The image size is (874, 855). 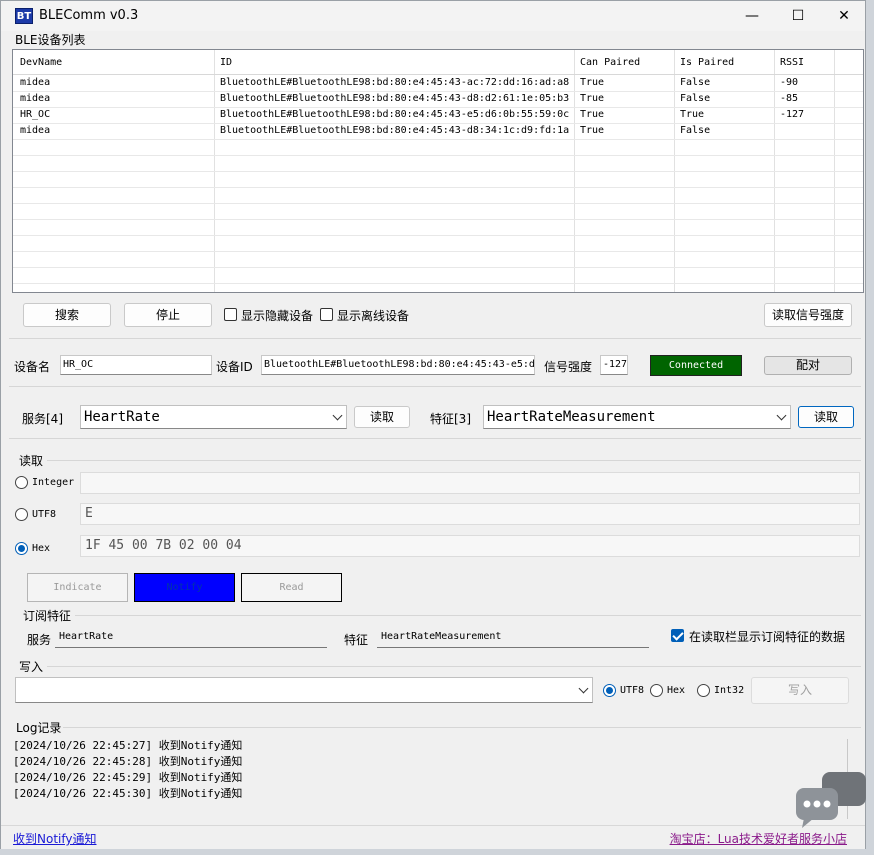 I want to click on read-service-button: 读取, so click(x=382, y=417).